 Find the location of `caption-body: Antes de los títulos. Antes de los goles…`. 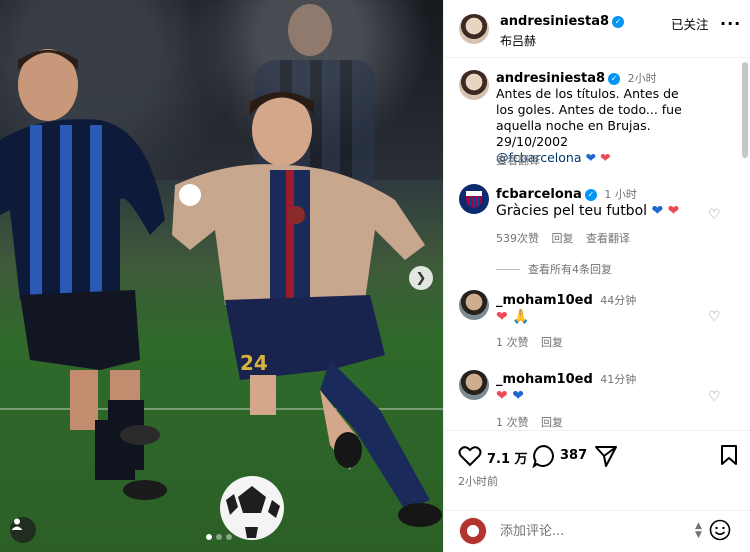

caption-body: Antes de los títulos. Antes de los goles… is located at coordinates (589, 117).